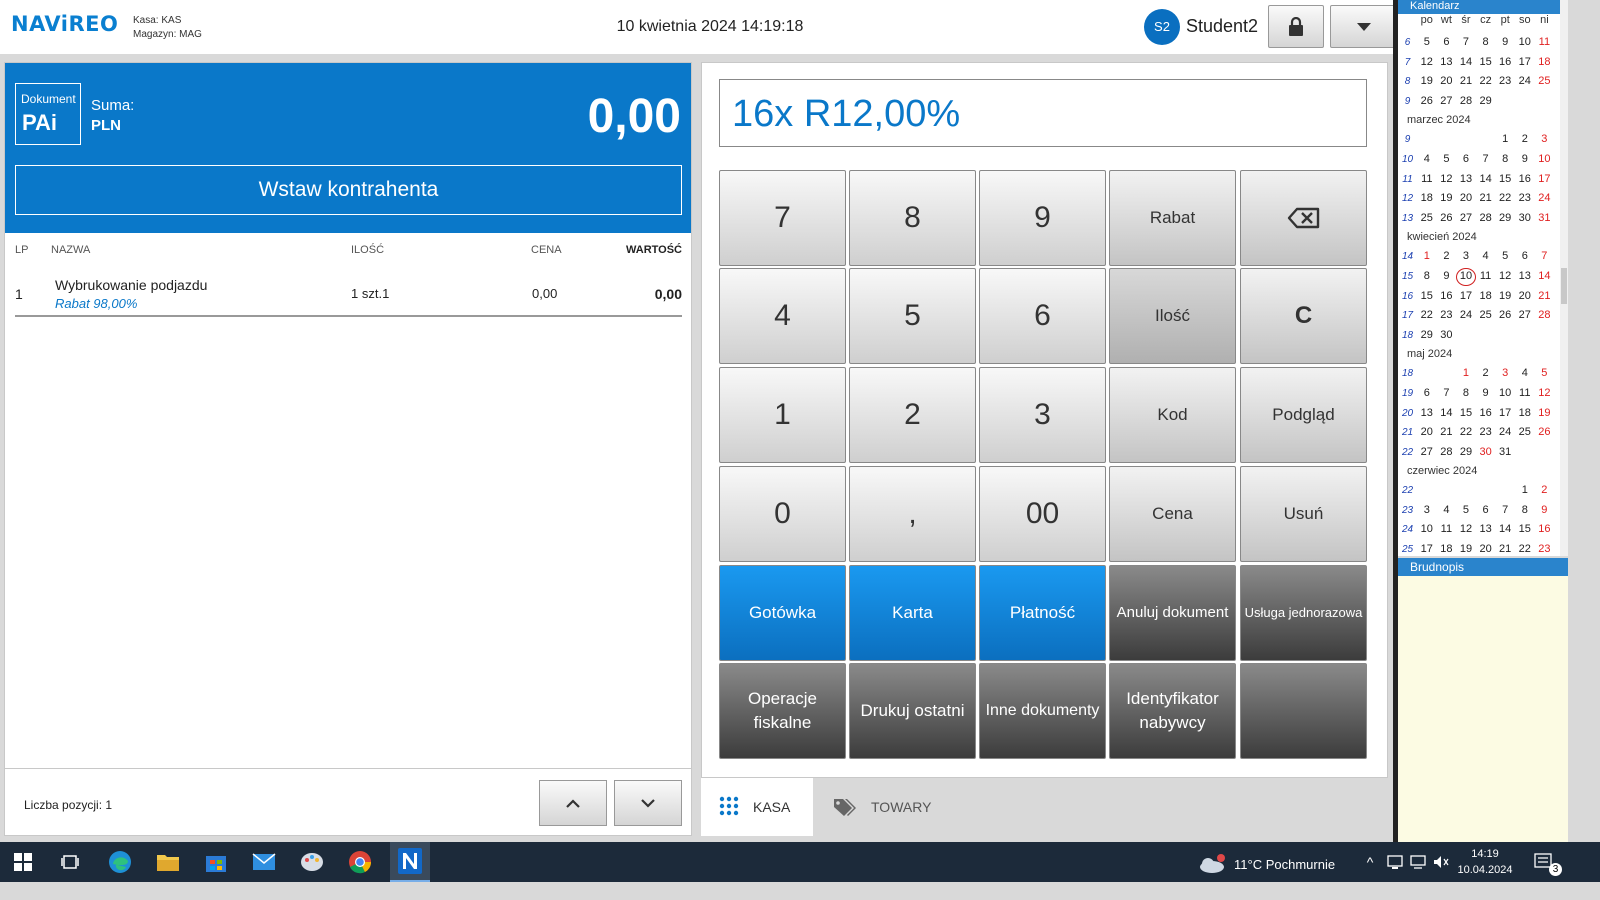 This screenshot has width=1600, height=900. What do you see at coordinates (1466, 297) in the screenshot?
I see `calendar-day: 17` at bounding box center [1466, 297].